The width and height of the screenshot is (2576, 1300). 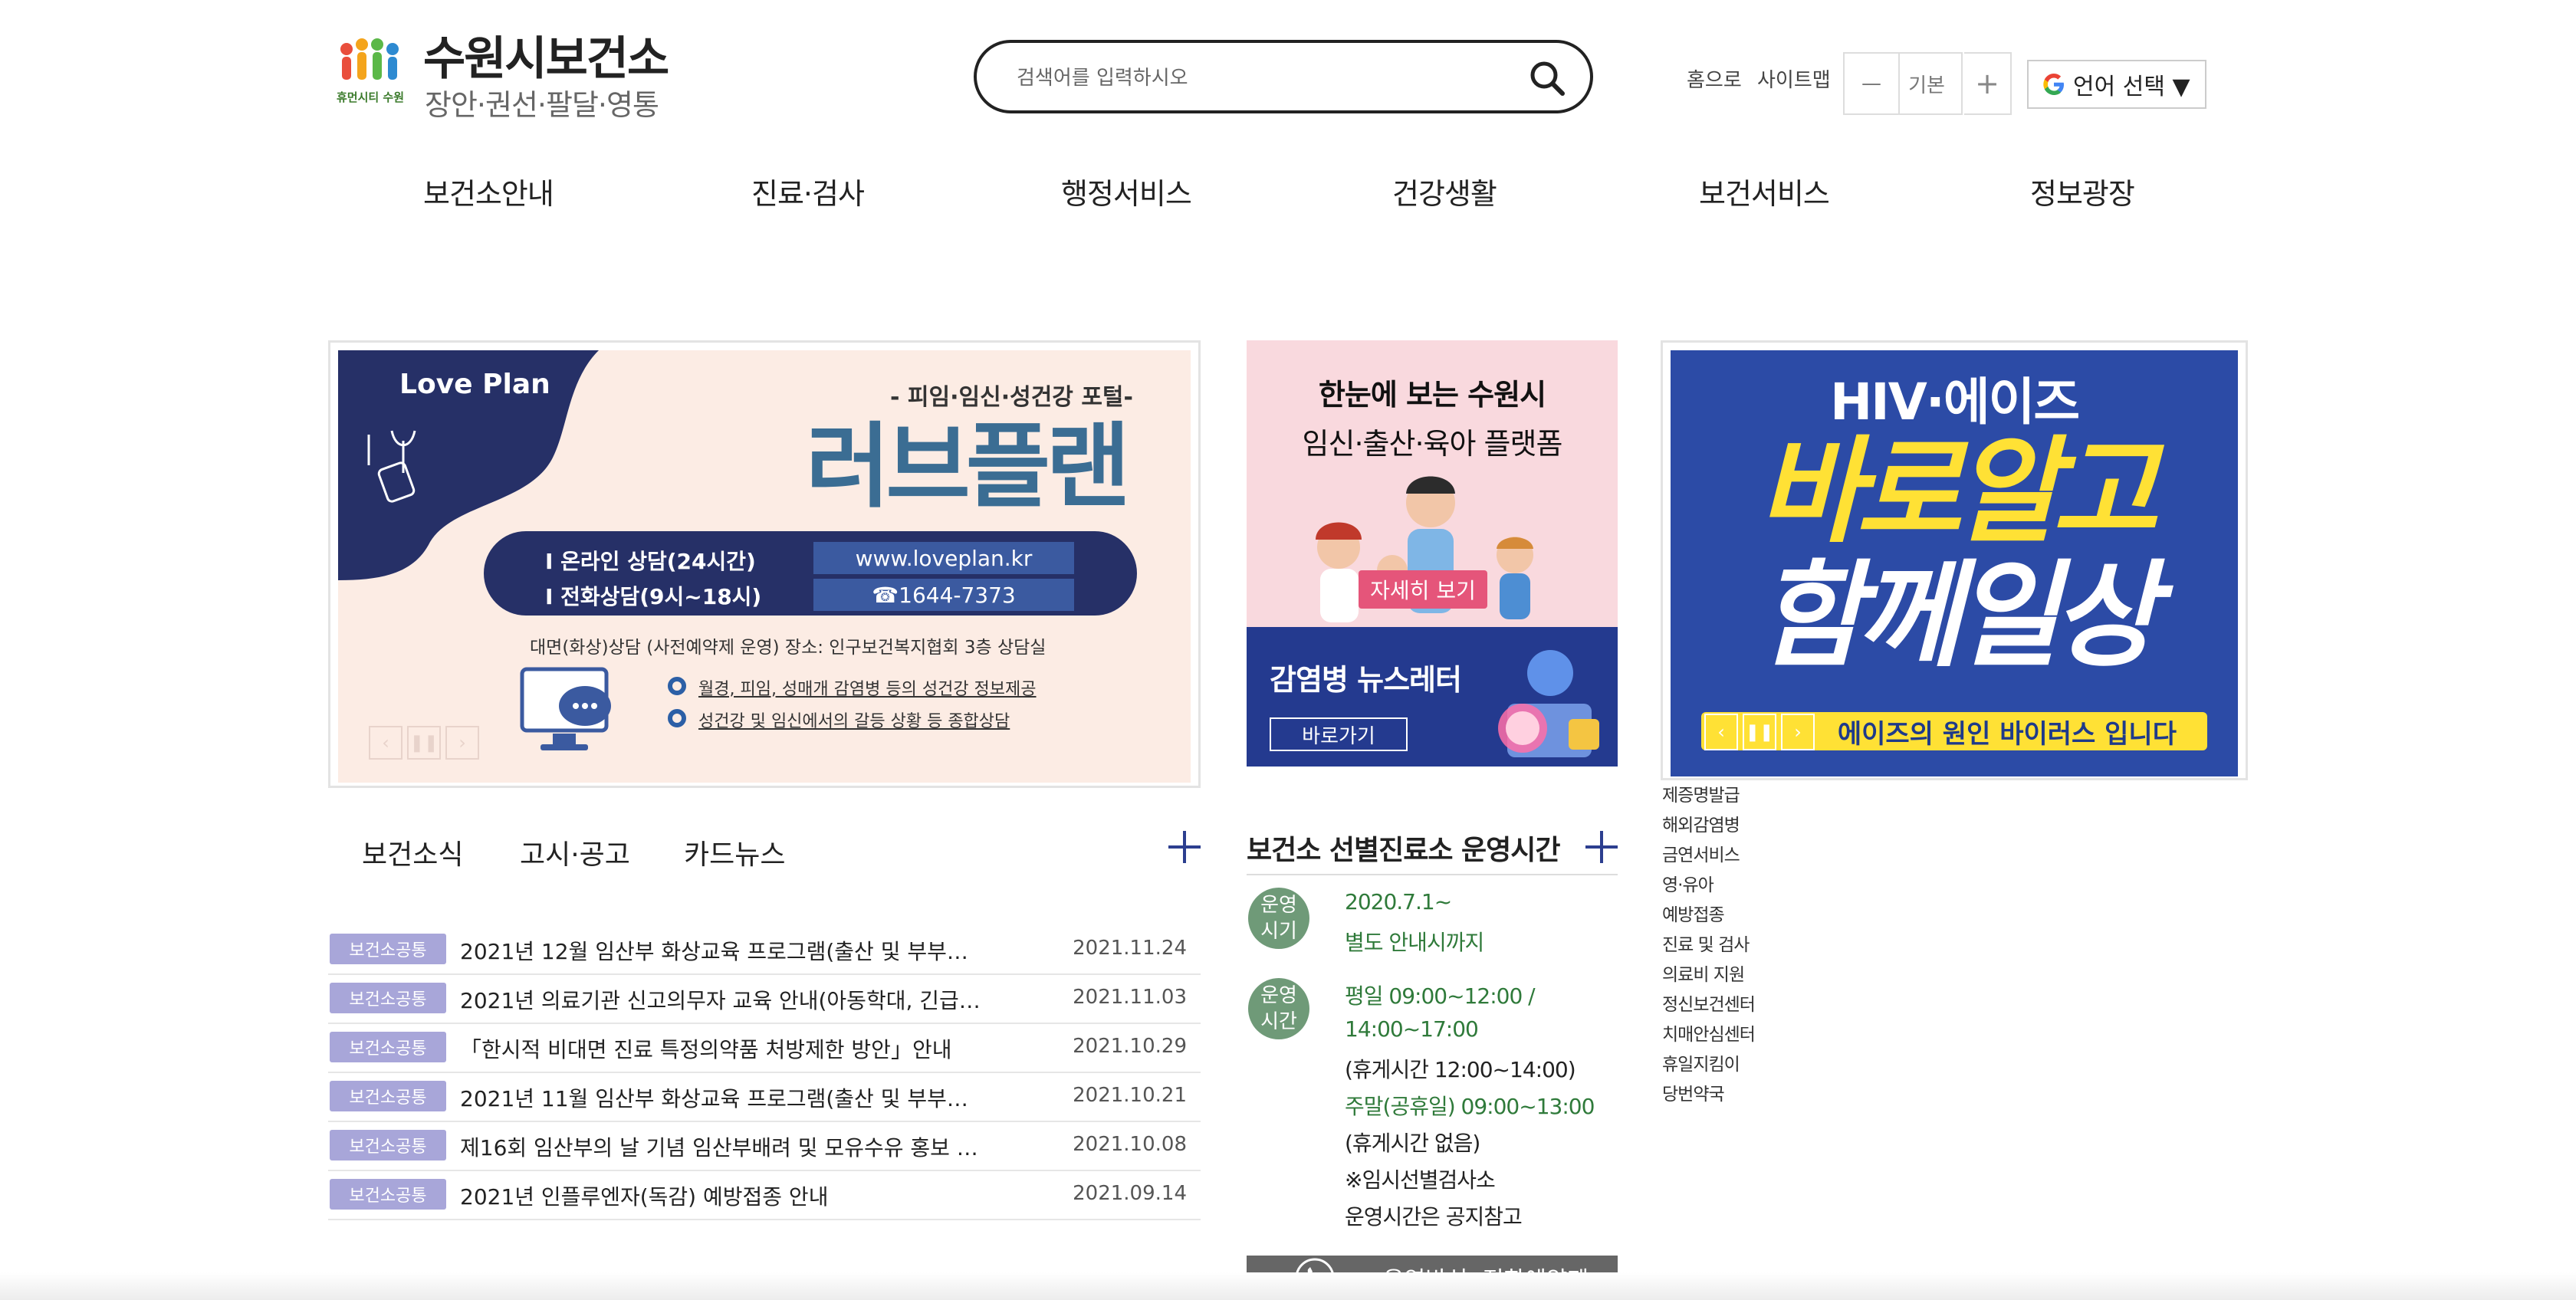 What do you see at coordinates (413, 852) in the screenshot?
I see `tab-health-news: 보건소식` at bounding box center [413, 852].